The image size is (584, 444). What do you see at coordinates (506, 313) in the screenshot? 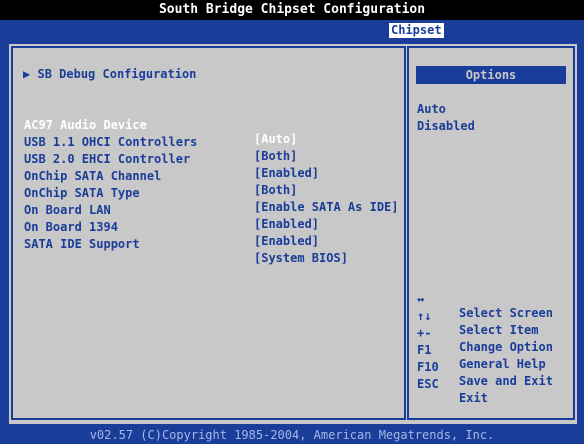
I see `help-desc: Select Screen` at bounding box center [506, 313].